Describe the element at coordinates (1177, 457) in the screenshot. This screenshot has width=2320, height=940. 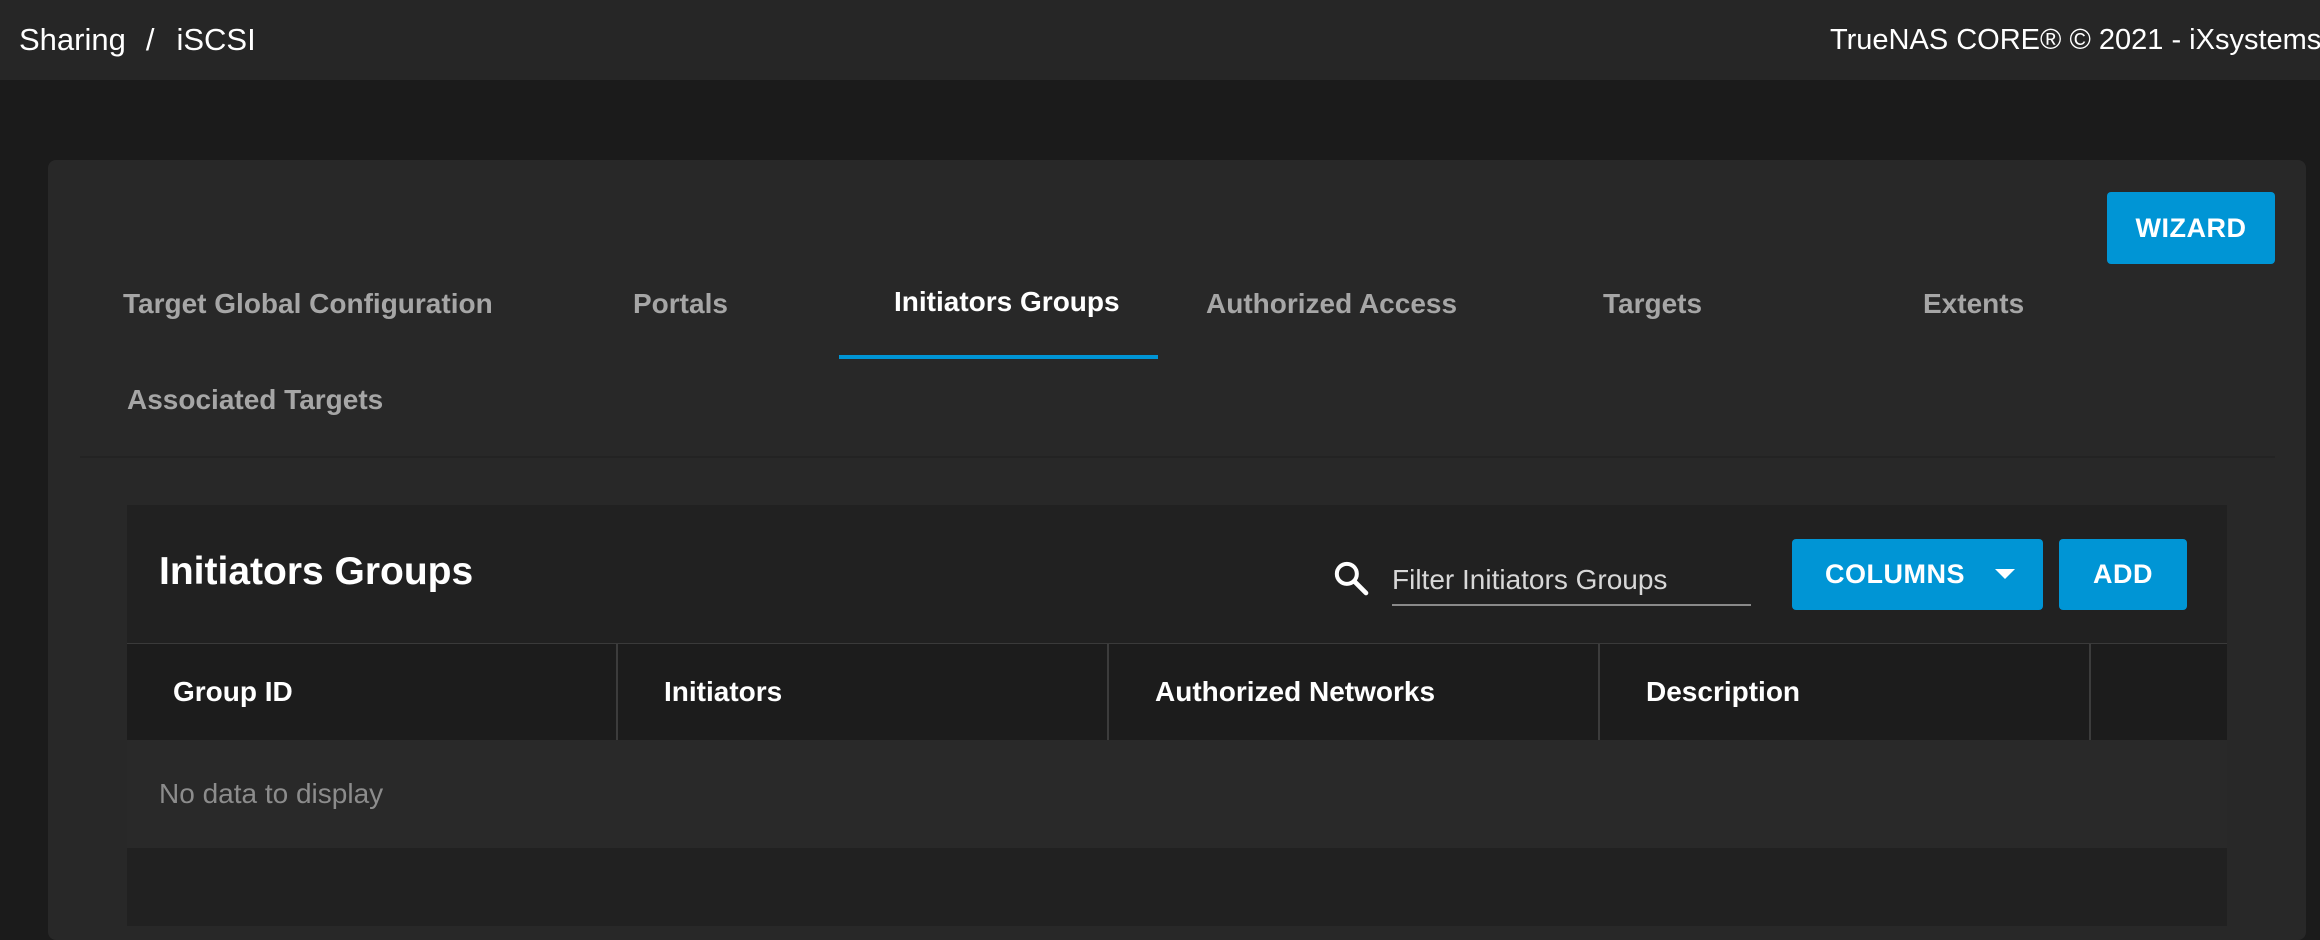
I see `tabs-divider` at that location.